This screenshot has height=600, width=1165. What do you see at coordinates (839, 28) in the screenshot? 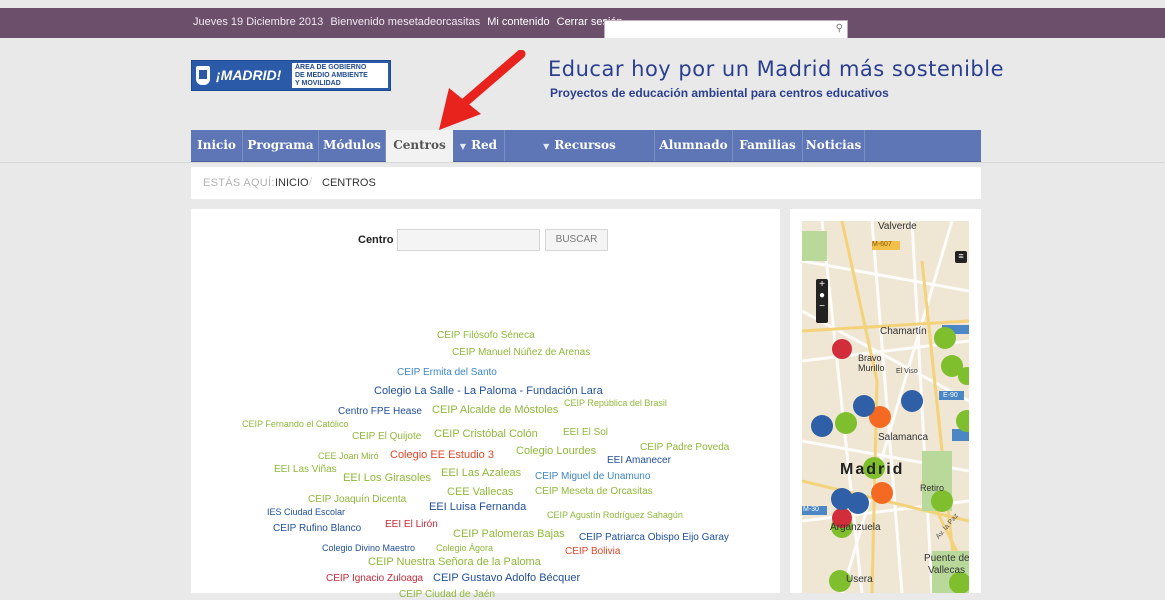
I see `search-icon: ⚲` at bounding box center [839, 28].